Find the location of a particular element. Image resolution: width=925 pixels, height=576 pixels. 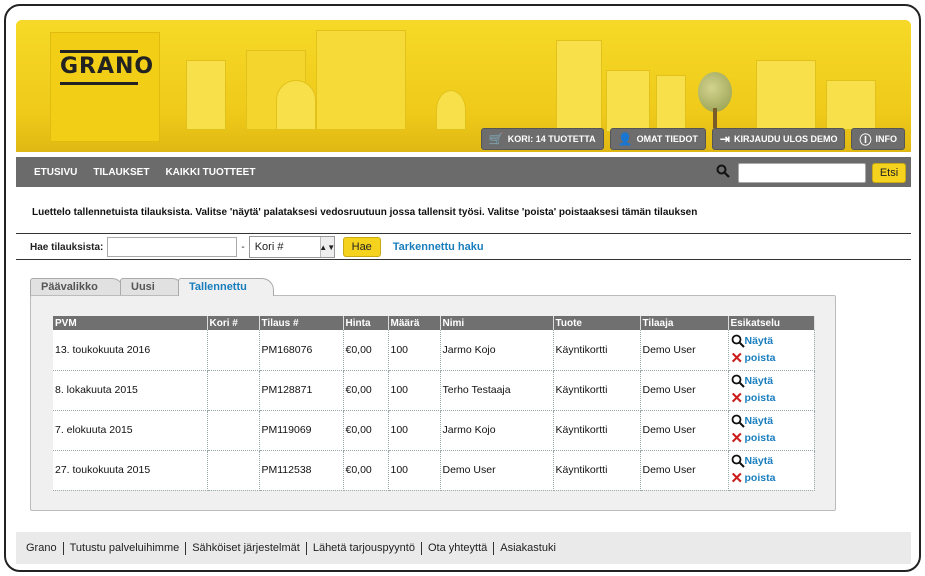

cell-pvm: 8. lokakuuta 2015 is located at coordinates (130, 390).